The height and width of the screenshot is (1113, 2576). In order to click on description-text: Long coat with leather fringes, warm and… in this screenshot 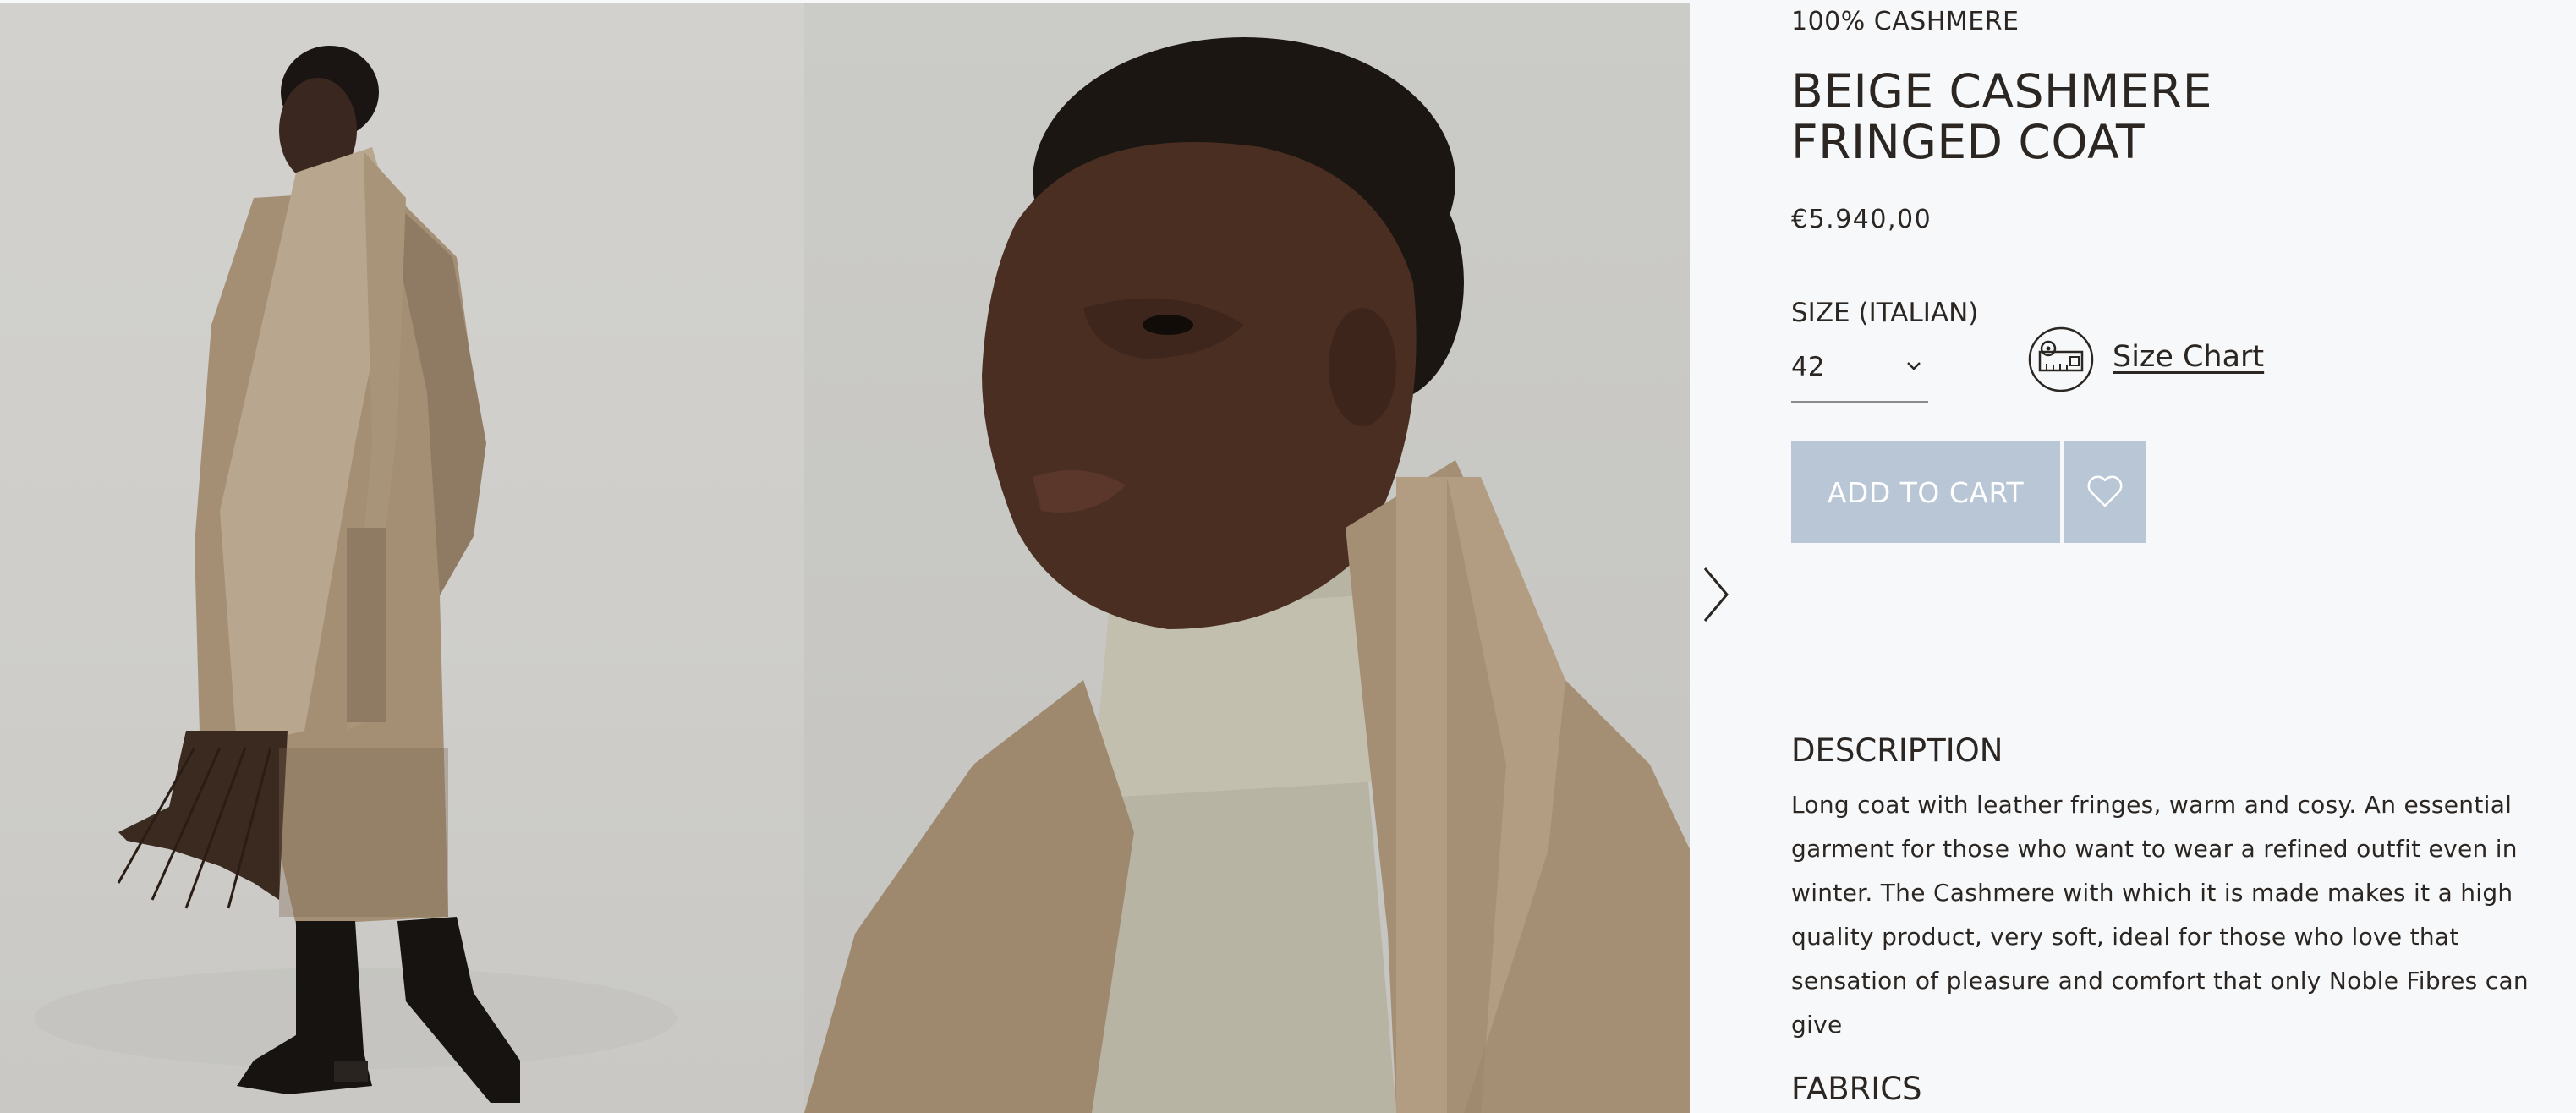, I will do `click(2160, 915)`.